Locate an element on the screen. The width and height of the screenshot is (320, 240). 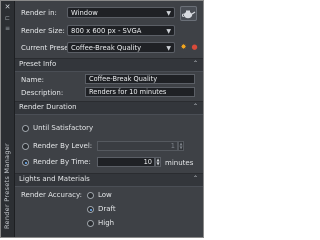
render-size-dropdown: 800 x 600 px - SVGA ▼ is located at coordinates (121, 30).